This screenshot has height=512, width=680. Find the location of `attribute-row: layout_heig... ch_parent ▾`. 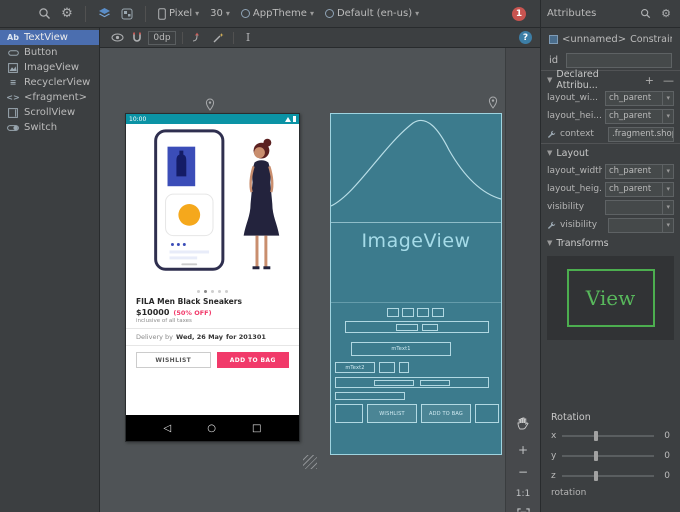

attribute-row: layout_heig... ch_parent ▾ is located at coordinates (610, 189).